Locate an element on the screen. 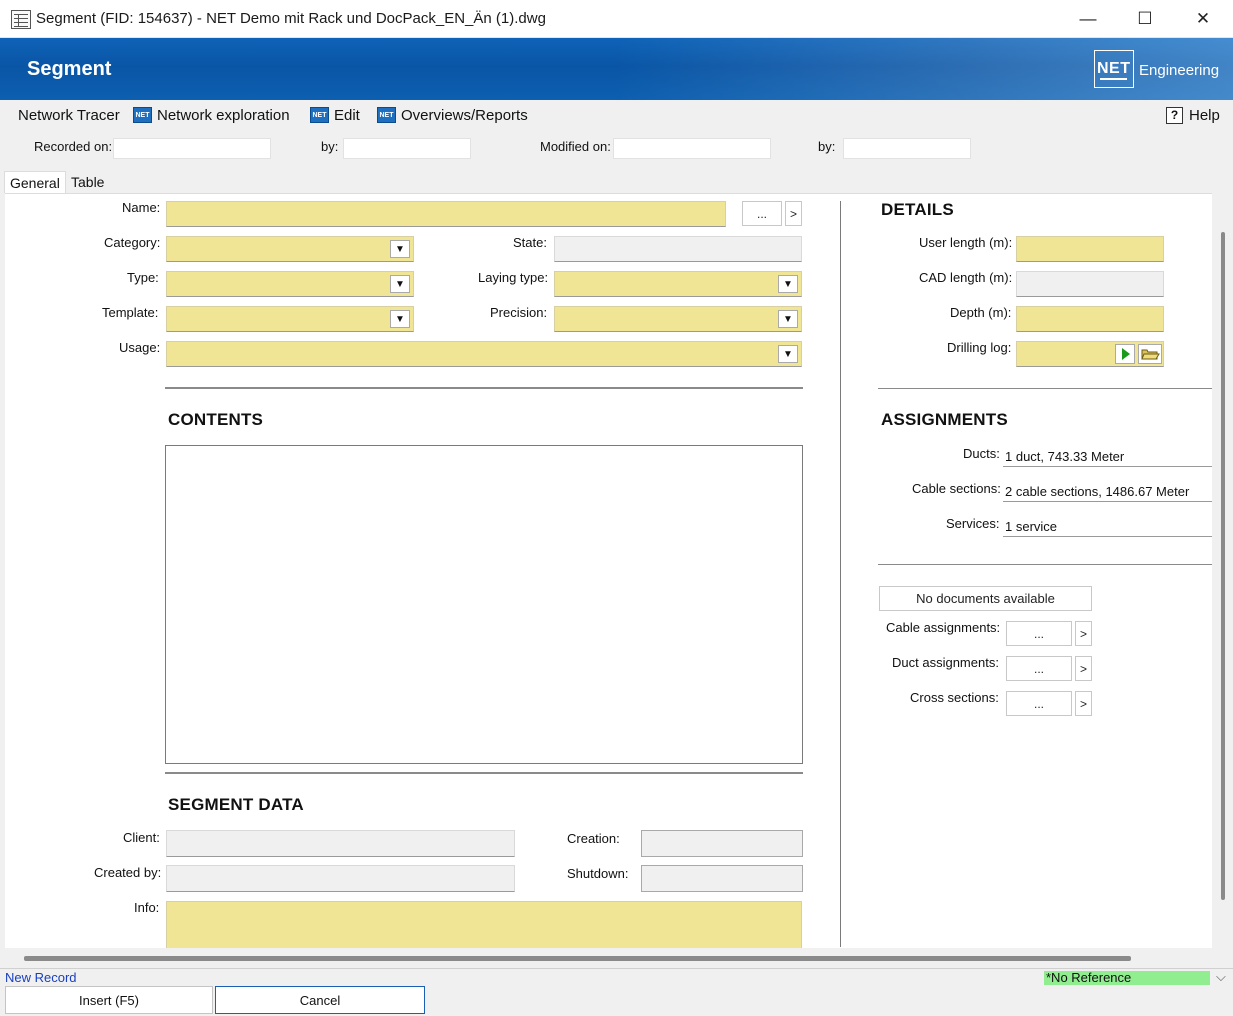  status-divider is located at coordinates (616, 968).